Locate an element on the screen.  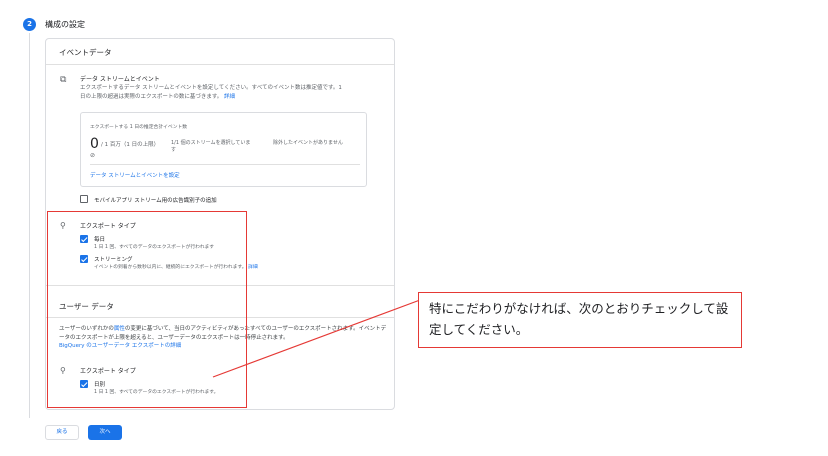
data-stream-detail-link: 詳細 is located at coordinates (229, 97).